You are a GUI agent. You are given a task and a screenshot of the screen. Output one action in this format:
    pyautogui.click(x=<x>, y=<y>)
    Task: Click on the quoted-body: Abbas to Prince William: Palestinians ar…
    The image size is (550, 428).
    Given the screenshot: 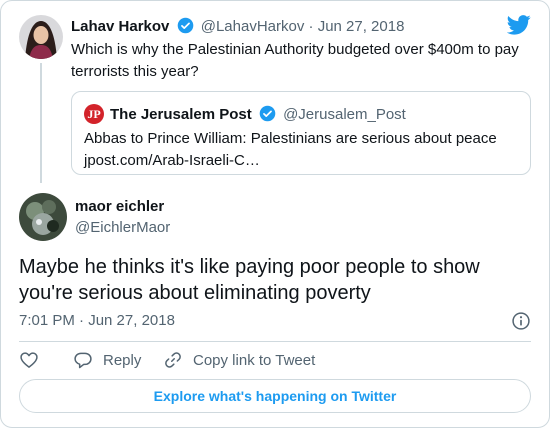 What is the action you would take?
    pyautogui.click(x=290, y=150)
    